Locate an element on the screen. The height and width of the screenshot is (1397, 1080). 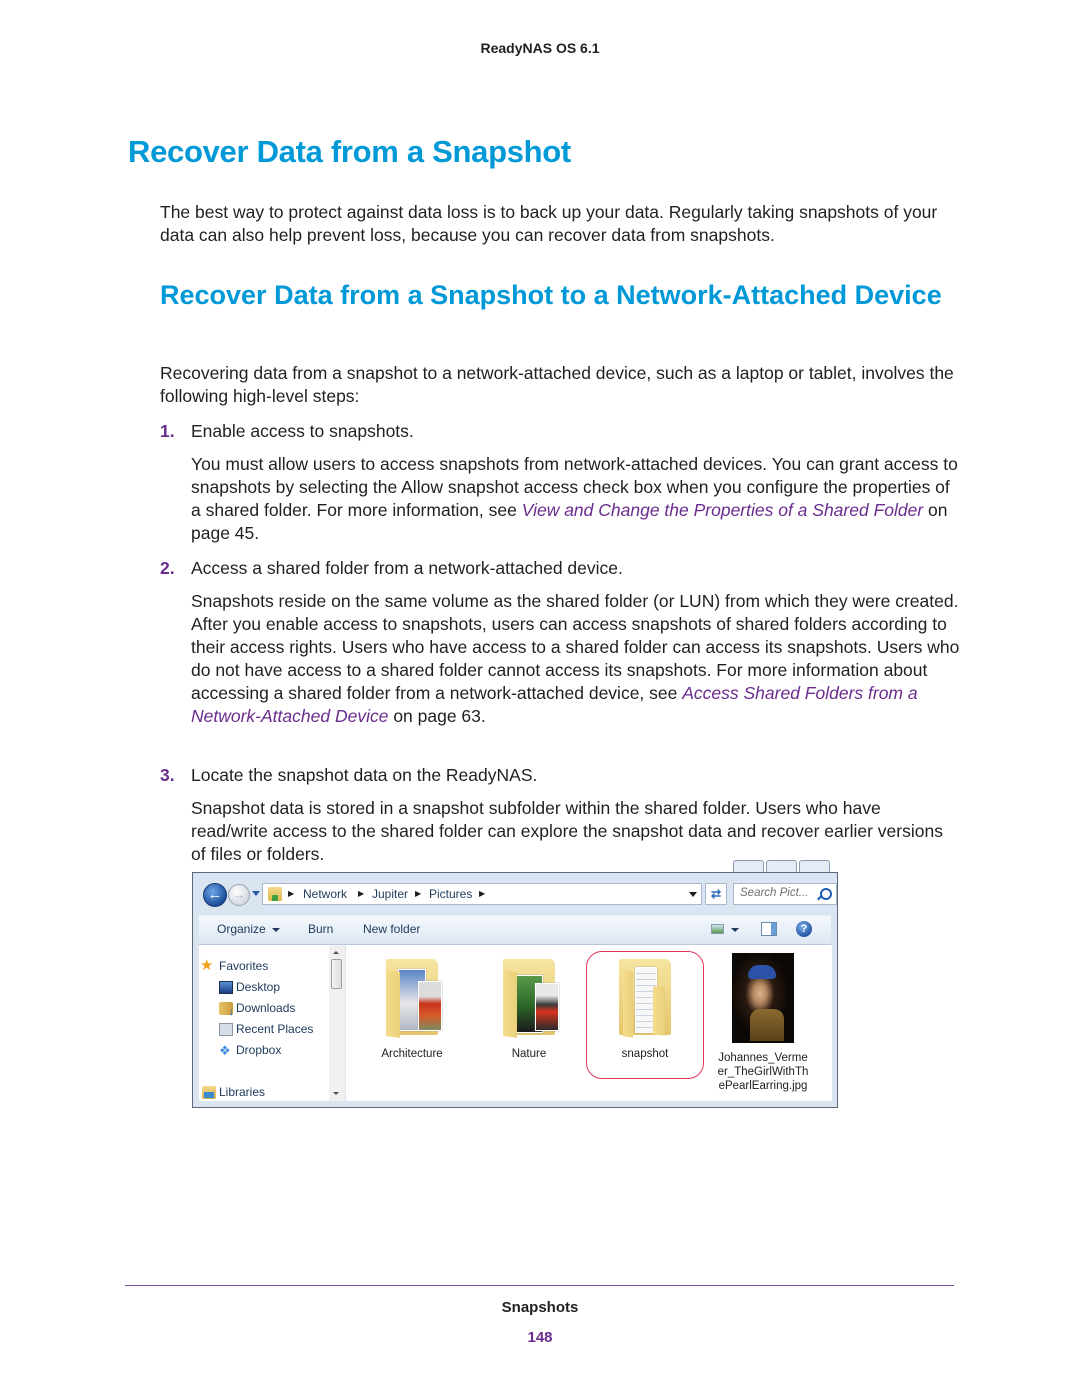
burn-button: Burn is located at coordinates (320, 929).